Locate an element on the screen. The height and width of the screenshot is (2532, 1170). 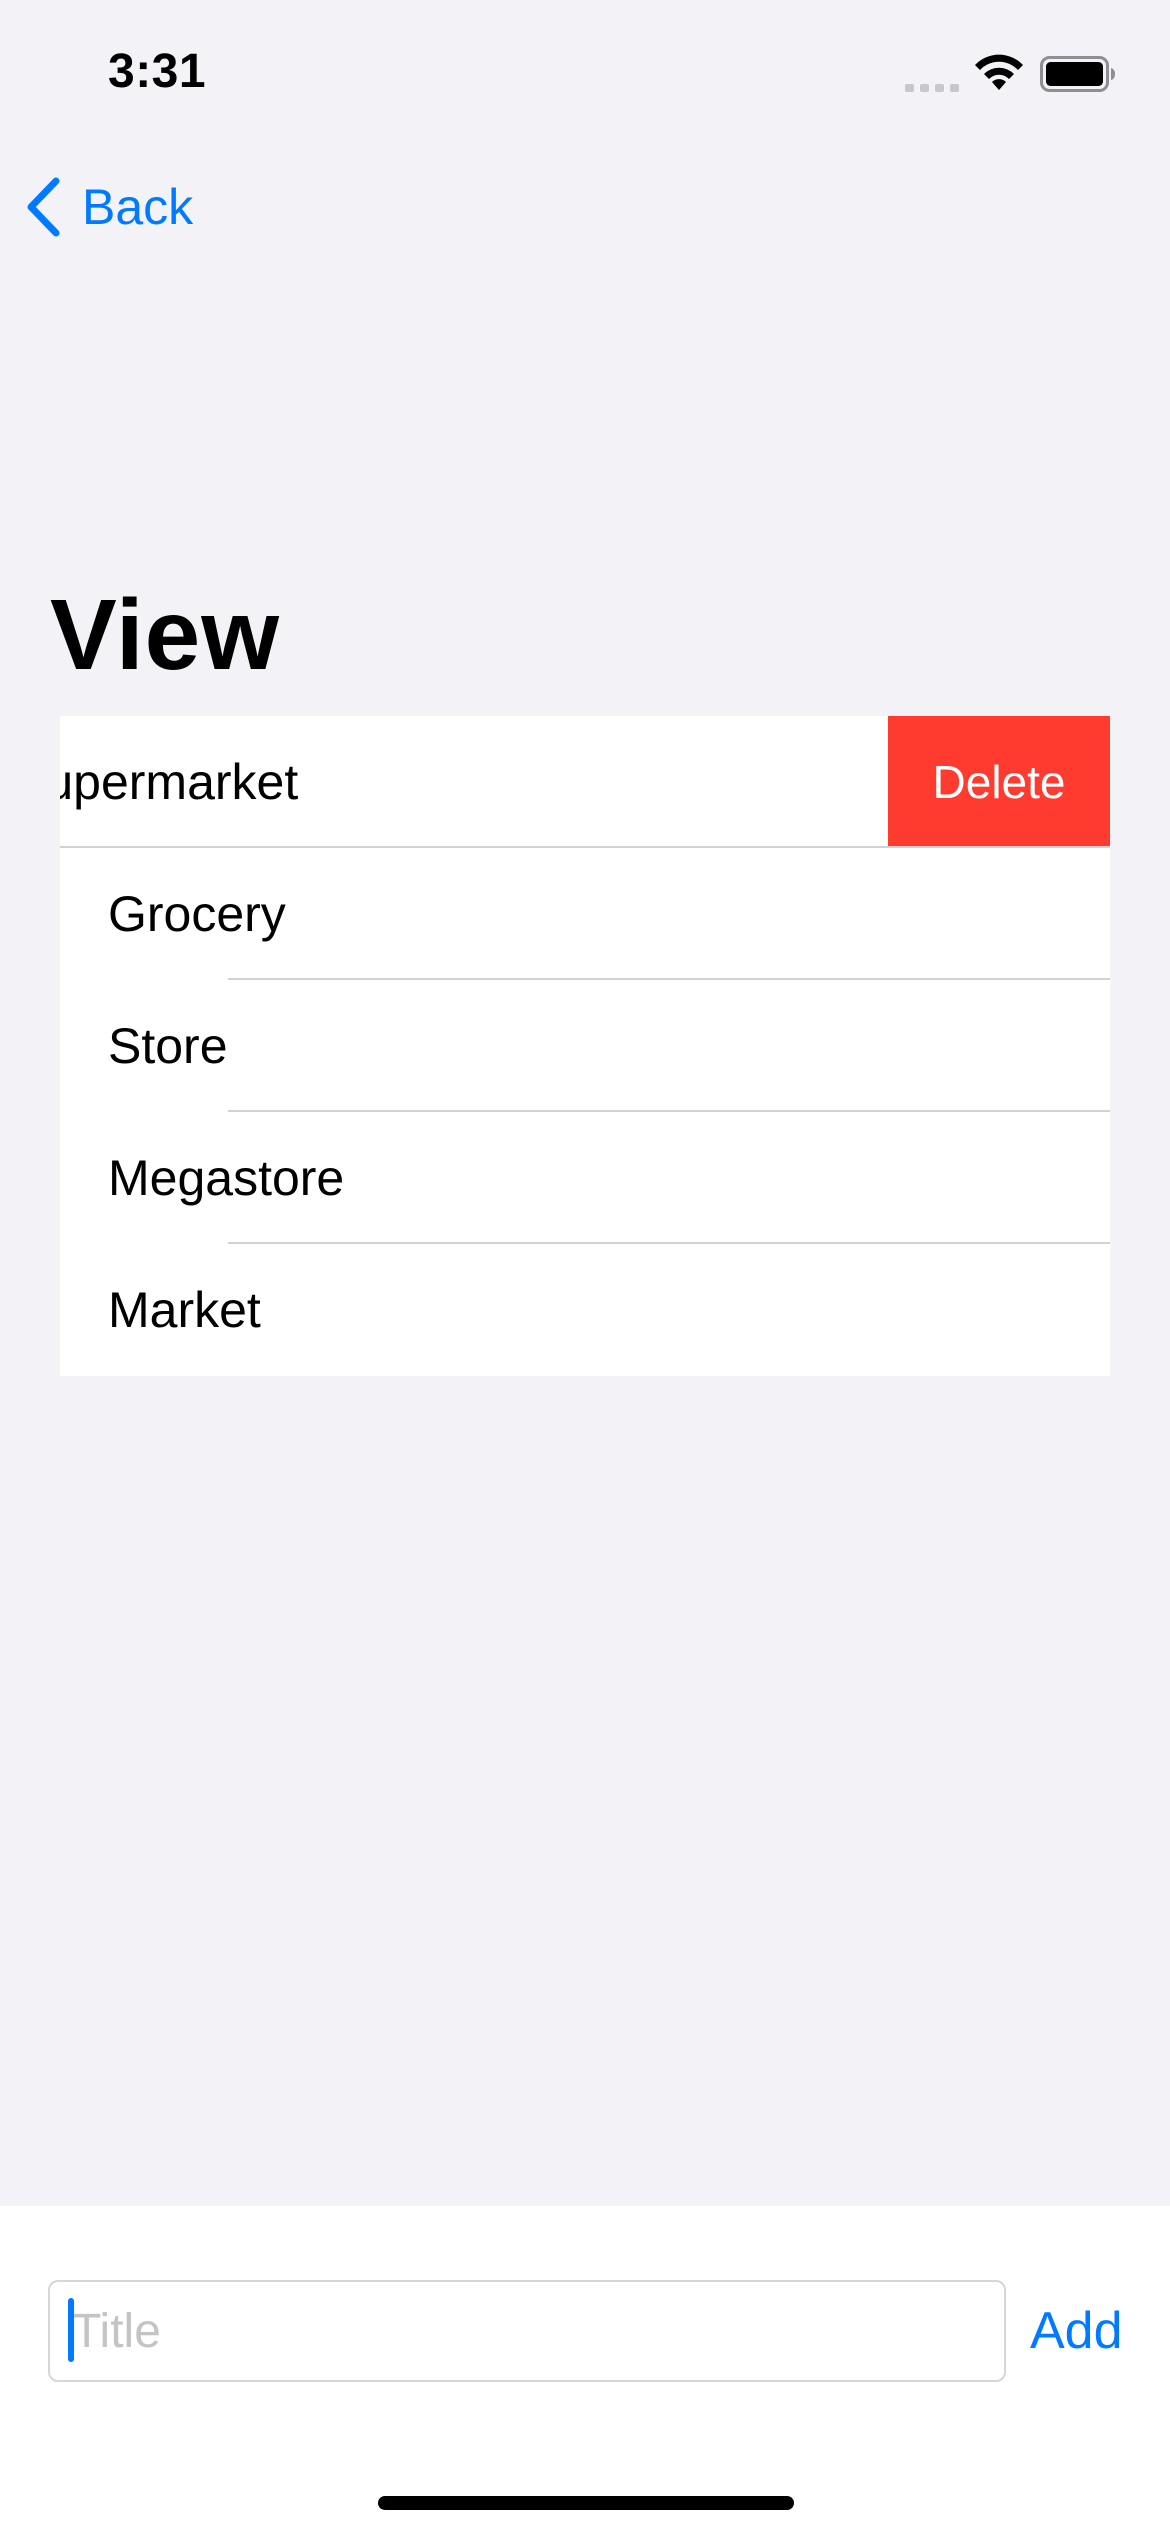
home-indicator is located at coordinates (586, 2503).